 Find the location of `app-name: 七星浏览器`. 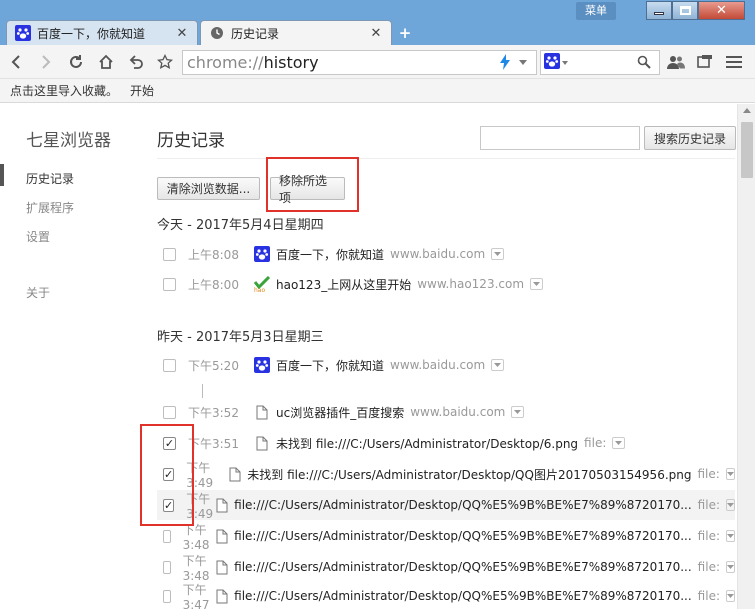

app-name: 七星浏览器 is located at coordinates (68, 141).